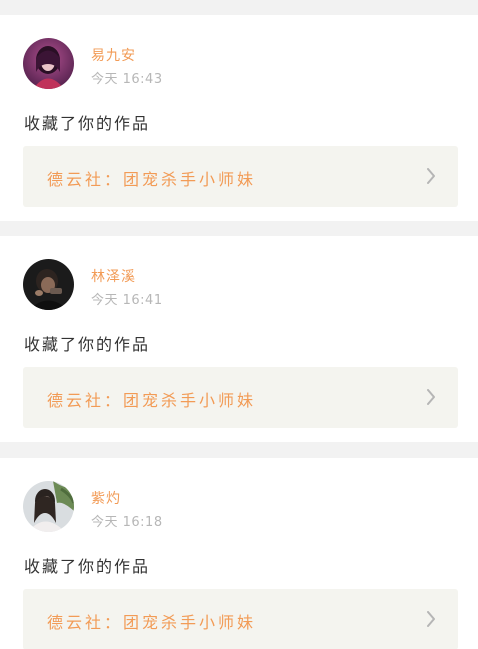 This screenshot has width=478, height=649. Describe the element at coordinates (113, 55) in the screenshot. I see `username: 易九安` at that location.